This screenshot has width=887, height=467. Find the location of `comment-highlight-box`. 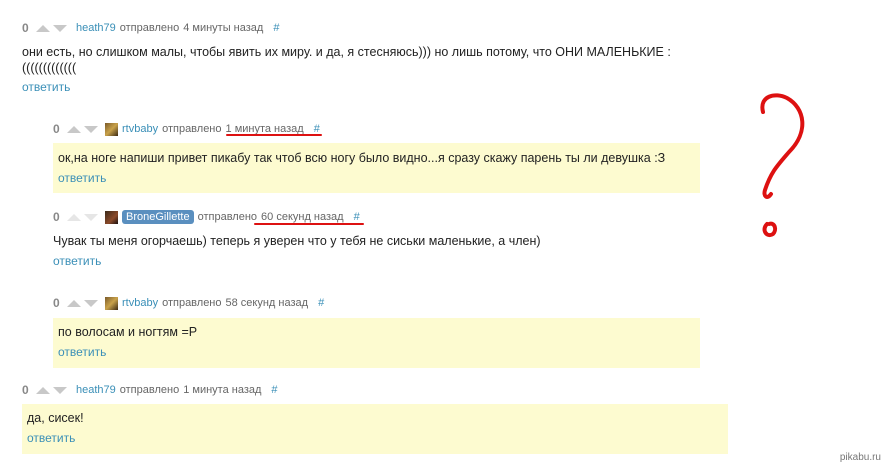

comment-highlight-box is located at coordinates (375, 429).